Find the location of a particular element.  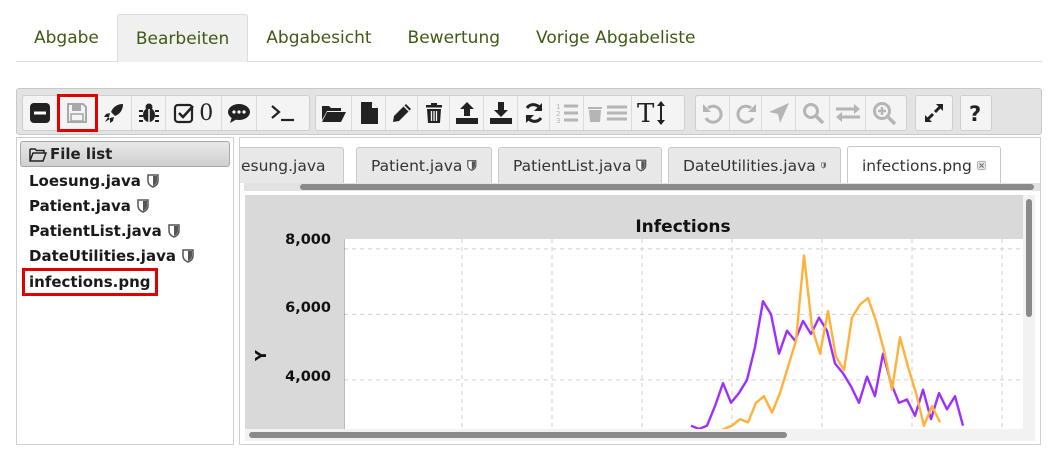

terminal-button is located at coordinates (283, 113).